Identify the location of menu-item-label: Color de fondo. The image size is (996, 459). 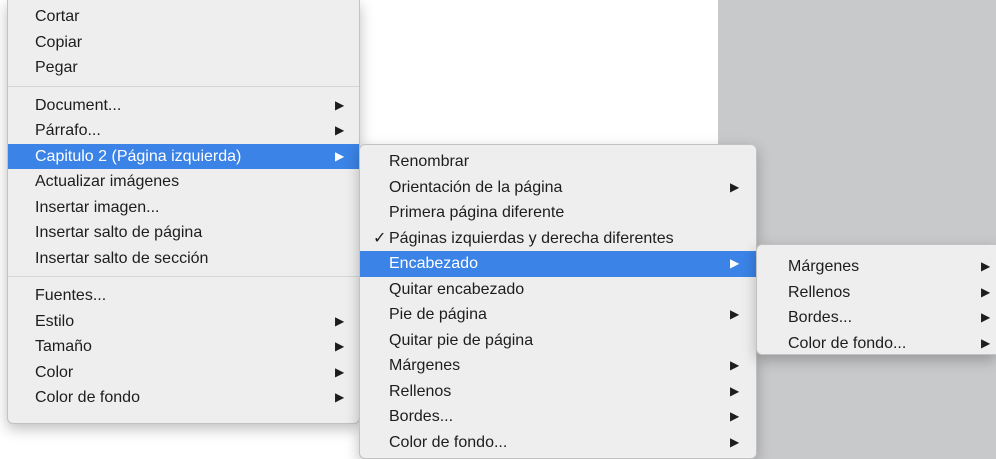
(87, 397).